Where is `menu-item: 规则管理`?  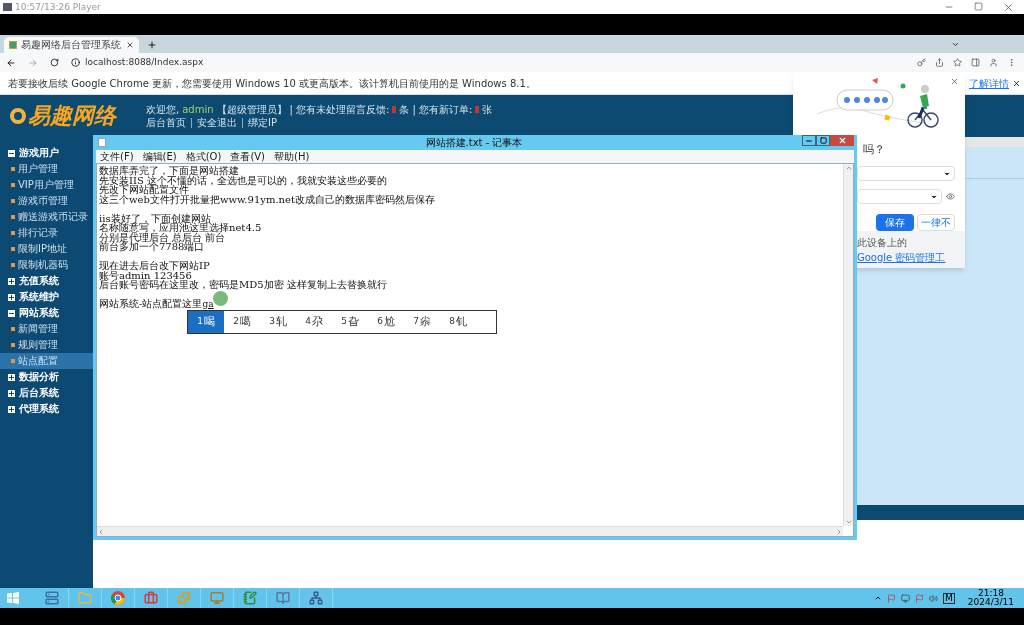 menu-item: 规则管理 is located at coordinates (46, 345).